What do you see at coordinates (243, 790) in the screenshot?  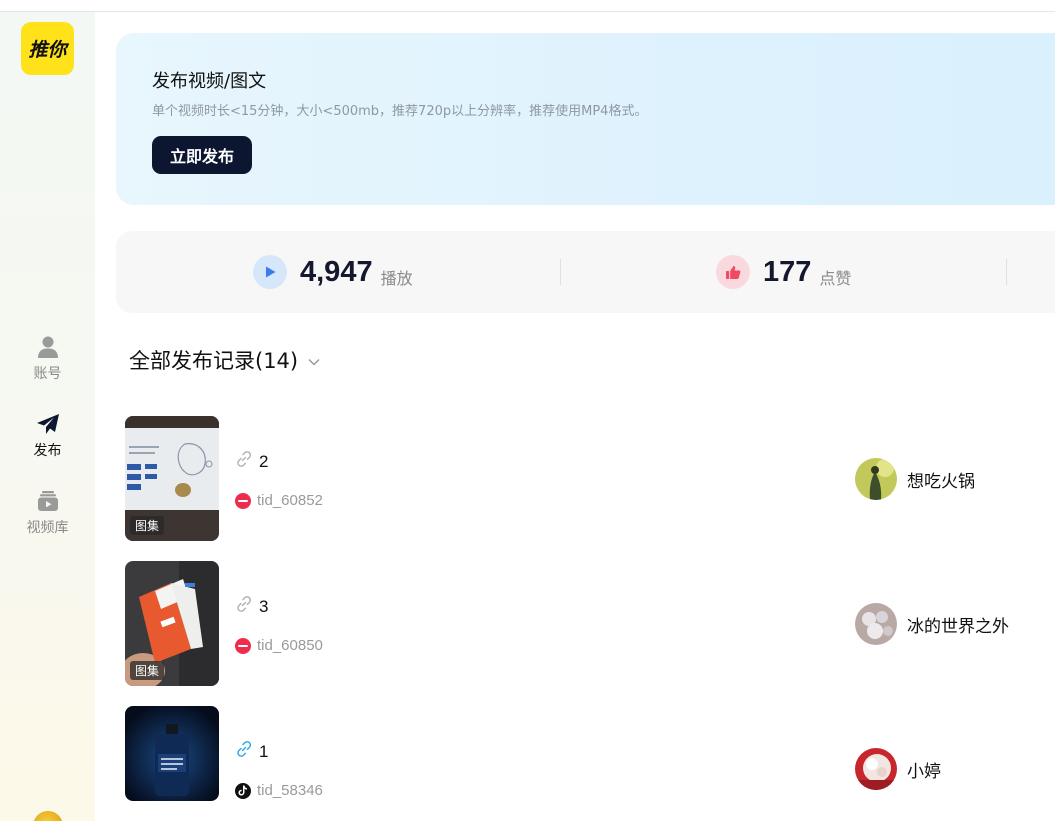 I see `douyin-icon` at bounding box center [243, 790].